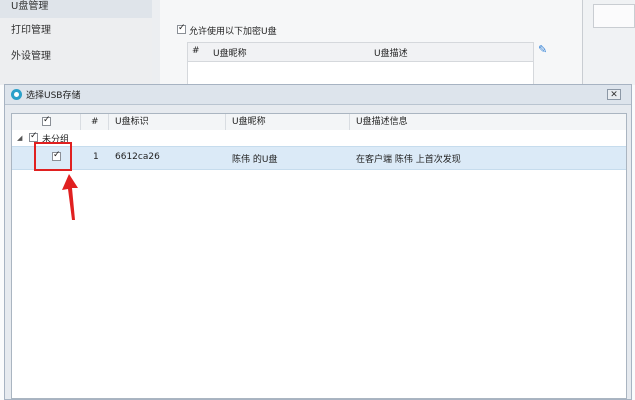  Describe the element at coordinates (96, 157) in the screenshot. I see `row-index: 1` at that location.